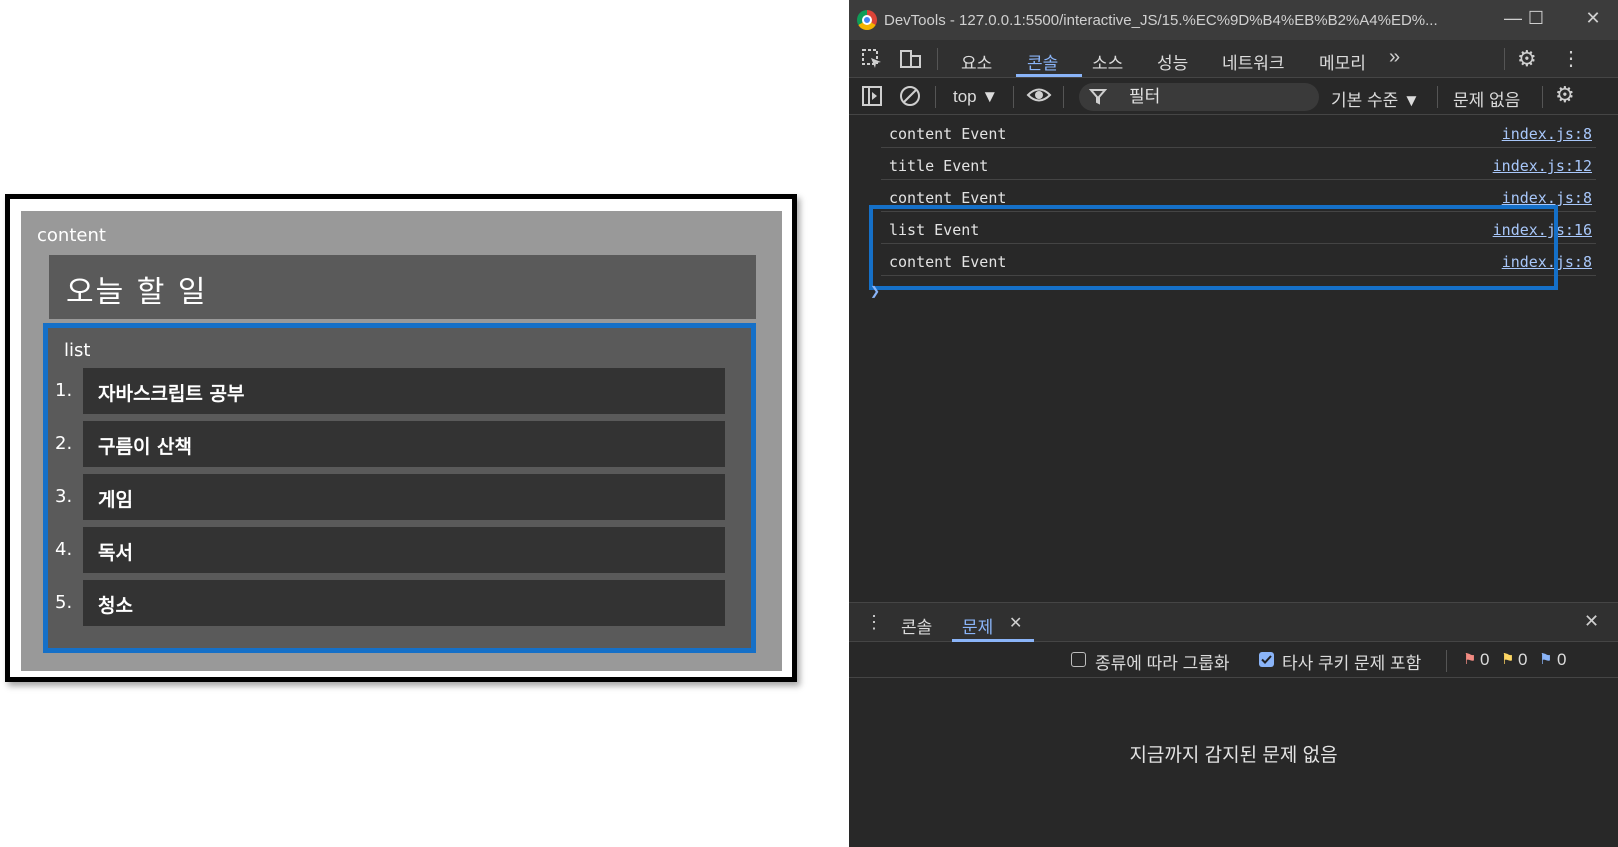 The height and width of the screenshot is (847, 1618). Describe the element at coordinates (1527, 59) in the screenshot. I see `settings-gear-icon: ⚙` at that location.